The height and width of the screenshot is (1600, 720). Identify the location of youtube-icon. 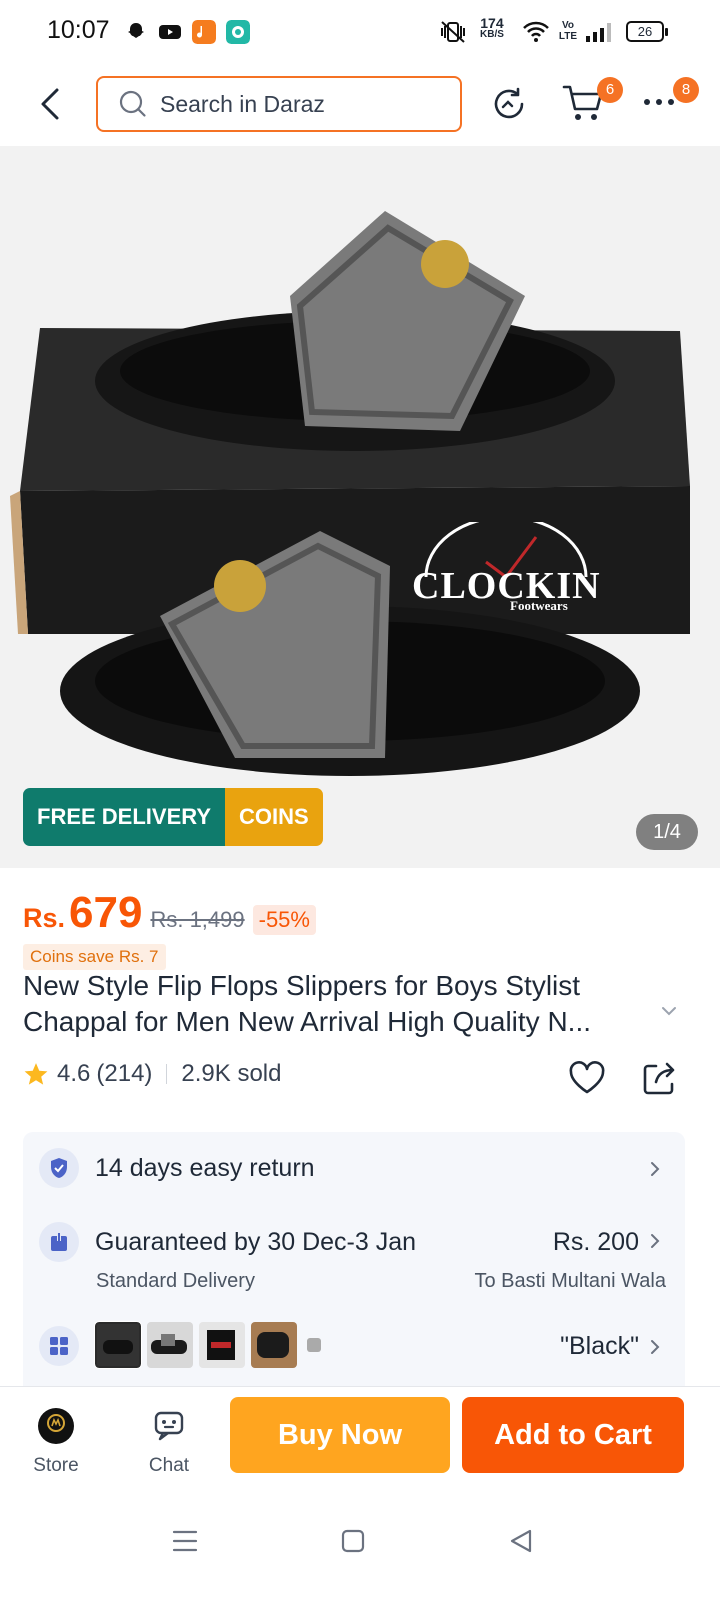
(170, 32).